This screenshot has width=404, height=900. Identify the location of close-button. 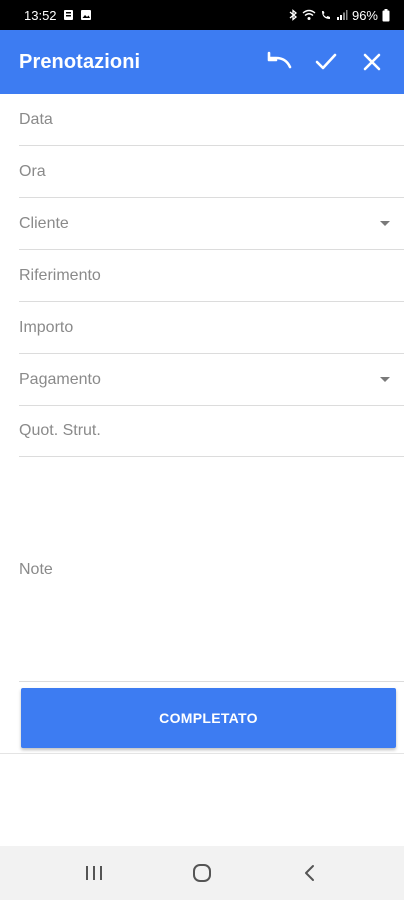
(372, 62).